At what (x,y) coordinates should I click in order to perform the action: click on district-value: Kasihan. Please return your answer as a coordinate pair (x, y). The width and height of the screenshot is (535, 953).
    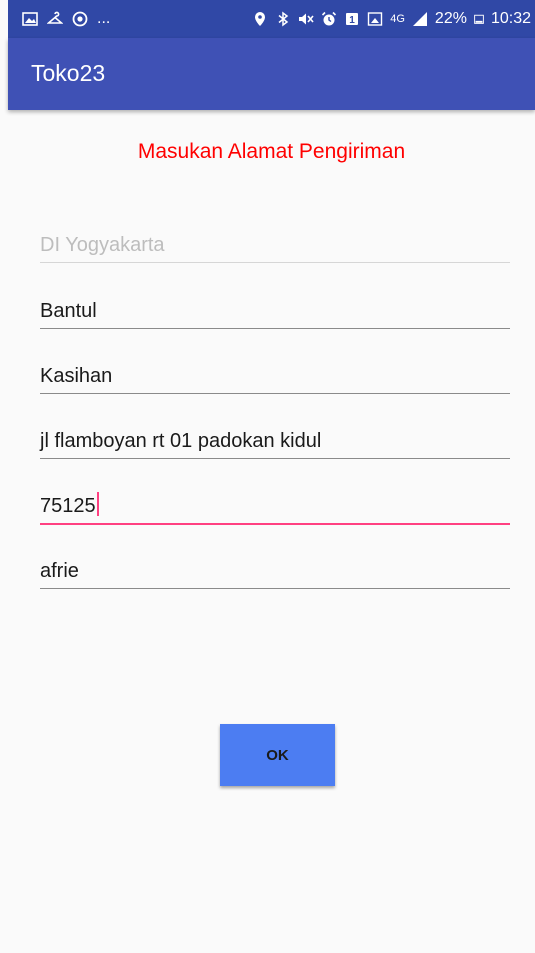
    Looking at the image, I should click on (76, 376).